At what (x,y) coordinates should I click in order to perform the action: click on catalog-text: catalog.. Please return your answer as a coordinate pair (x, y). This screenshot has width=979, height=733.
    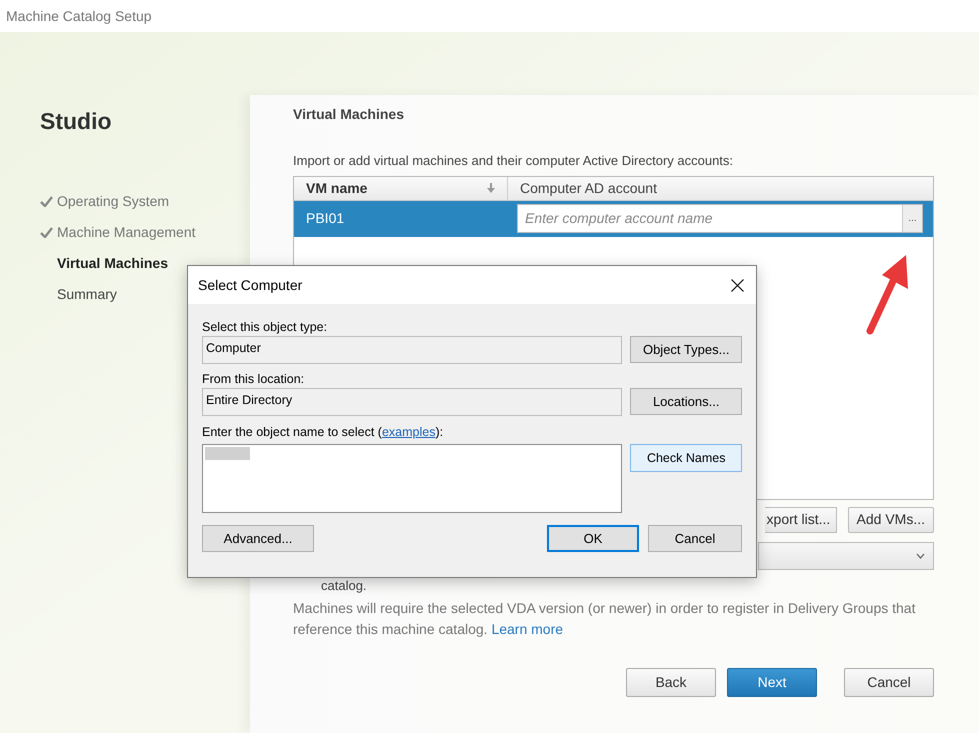
    Looking at the image, I should click on (344, 586).